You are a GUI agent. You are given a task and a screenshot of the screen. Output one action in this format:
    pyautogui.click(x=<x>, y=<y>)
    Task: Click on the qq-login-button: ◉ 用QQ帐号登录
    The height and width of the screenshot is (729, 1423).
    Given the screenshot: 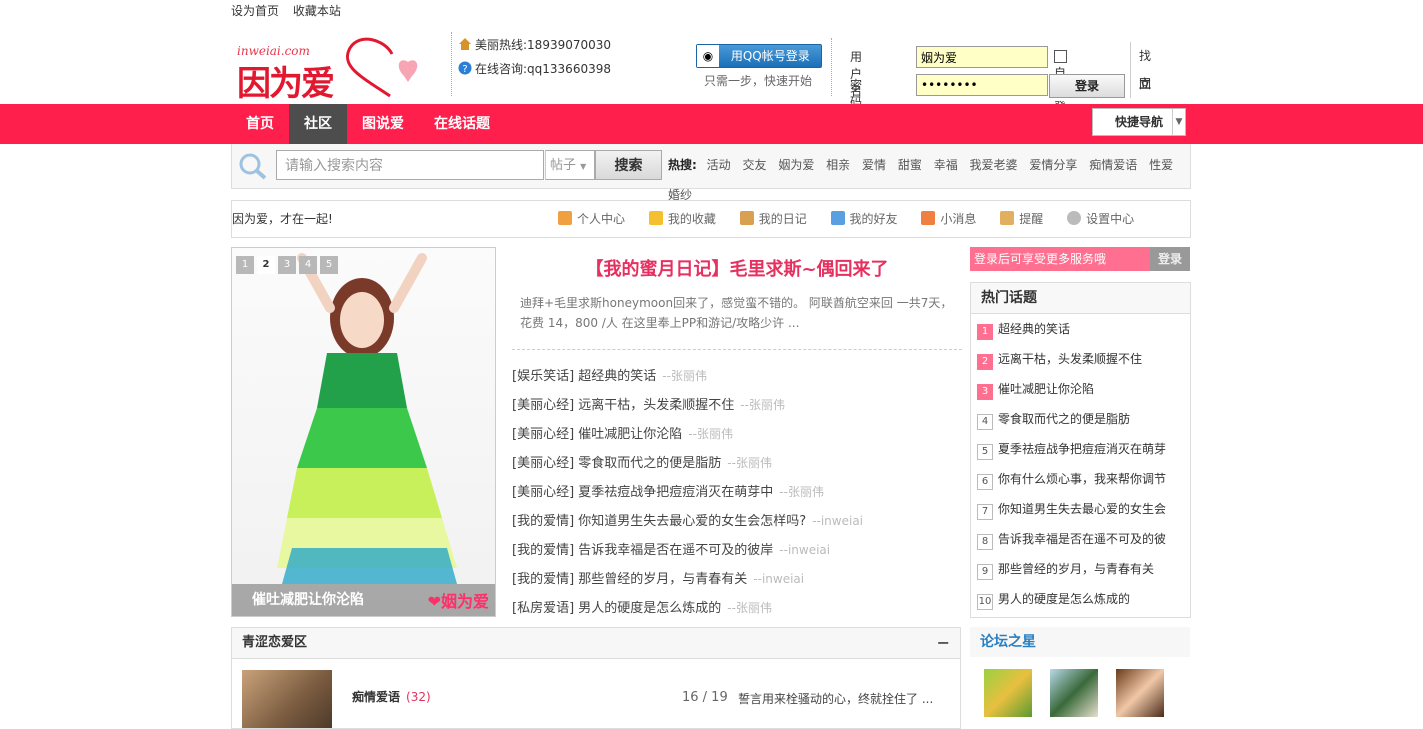 What is the action you would take?
    pyautogui.click(x=759, y=56)
    